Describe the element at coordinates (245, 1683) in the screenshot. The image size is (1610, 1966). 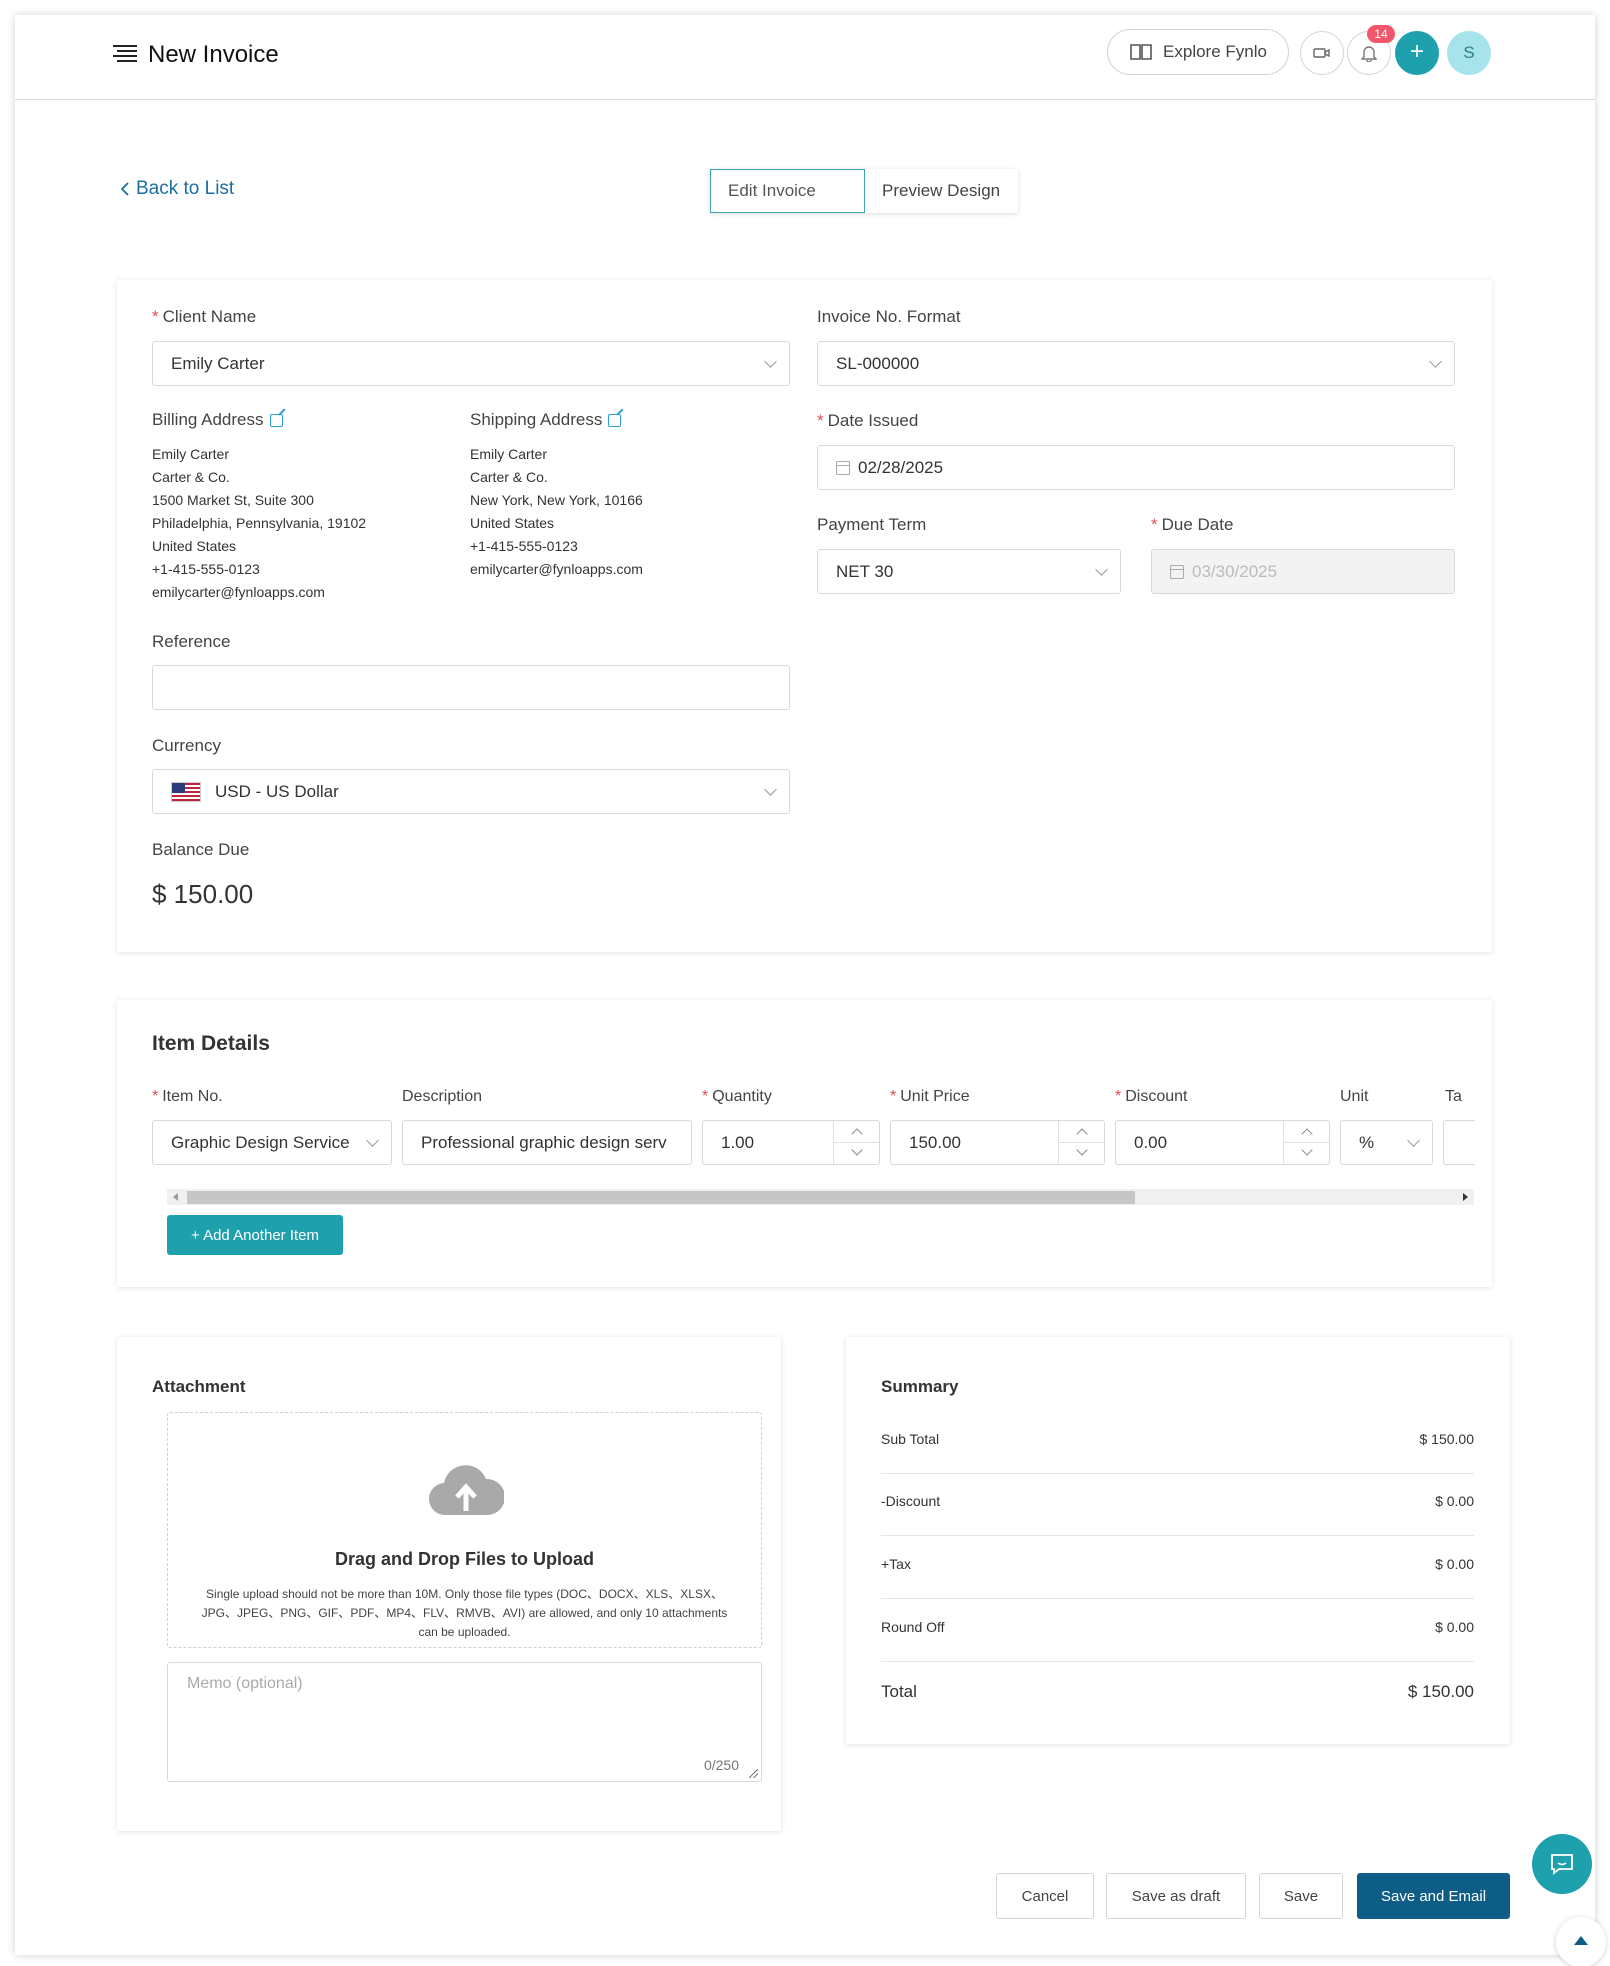
I see `memo-placeholder: Memo (optional)` at that location.